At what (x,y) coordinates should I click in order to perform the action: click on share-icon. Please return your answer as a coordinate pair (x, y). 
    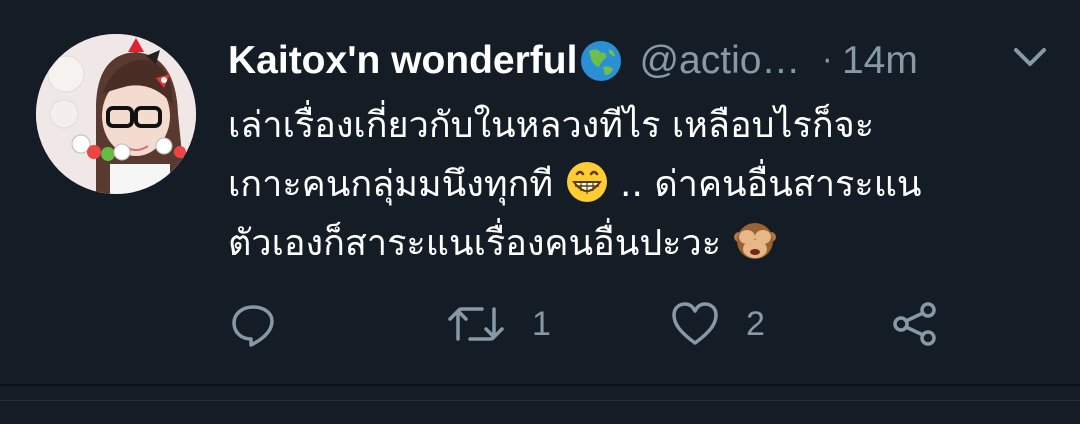
    Looking at the image, I should click on (914, 324).